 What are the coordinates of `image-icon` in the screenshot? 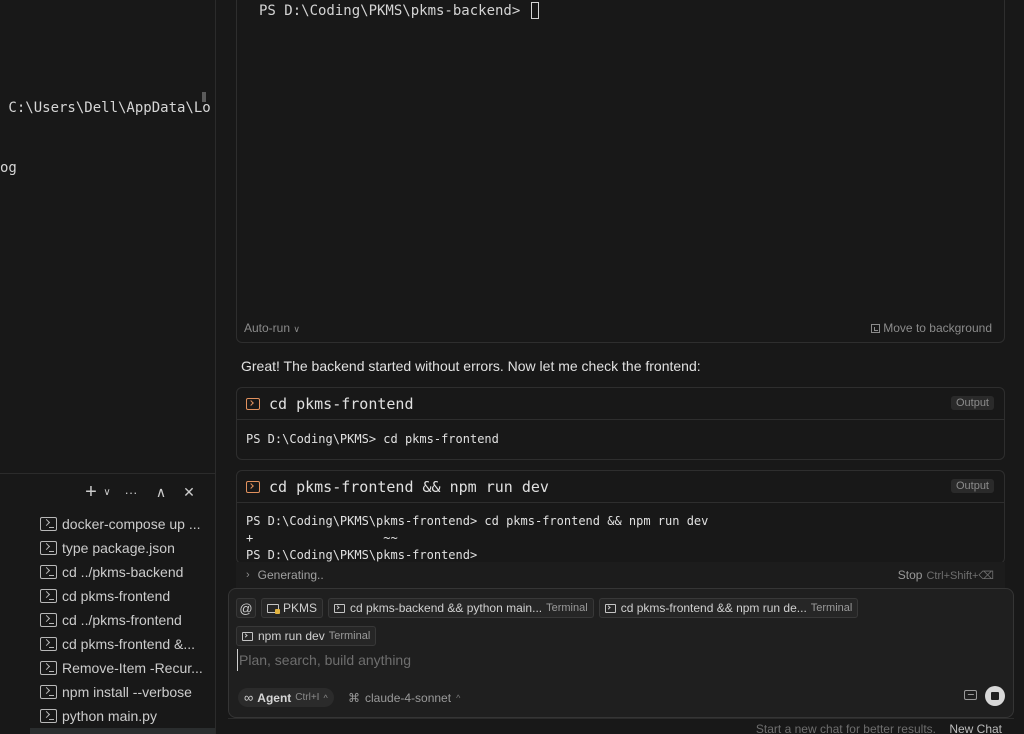 It's located at (970, 695).